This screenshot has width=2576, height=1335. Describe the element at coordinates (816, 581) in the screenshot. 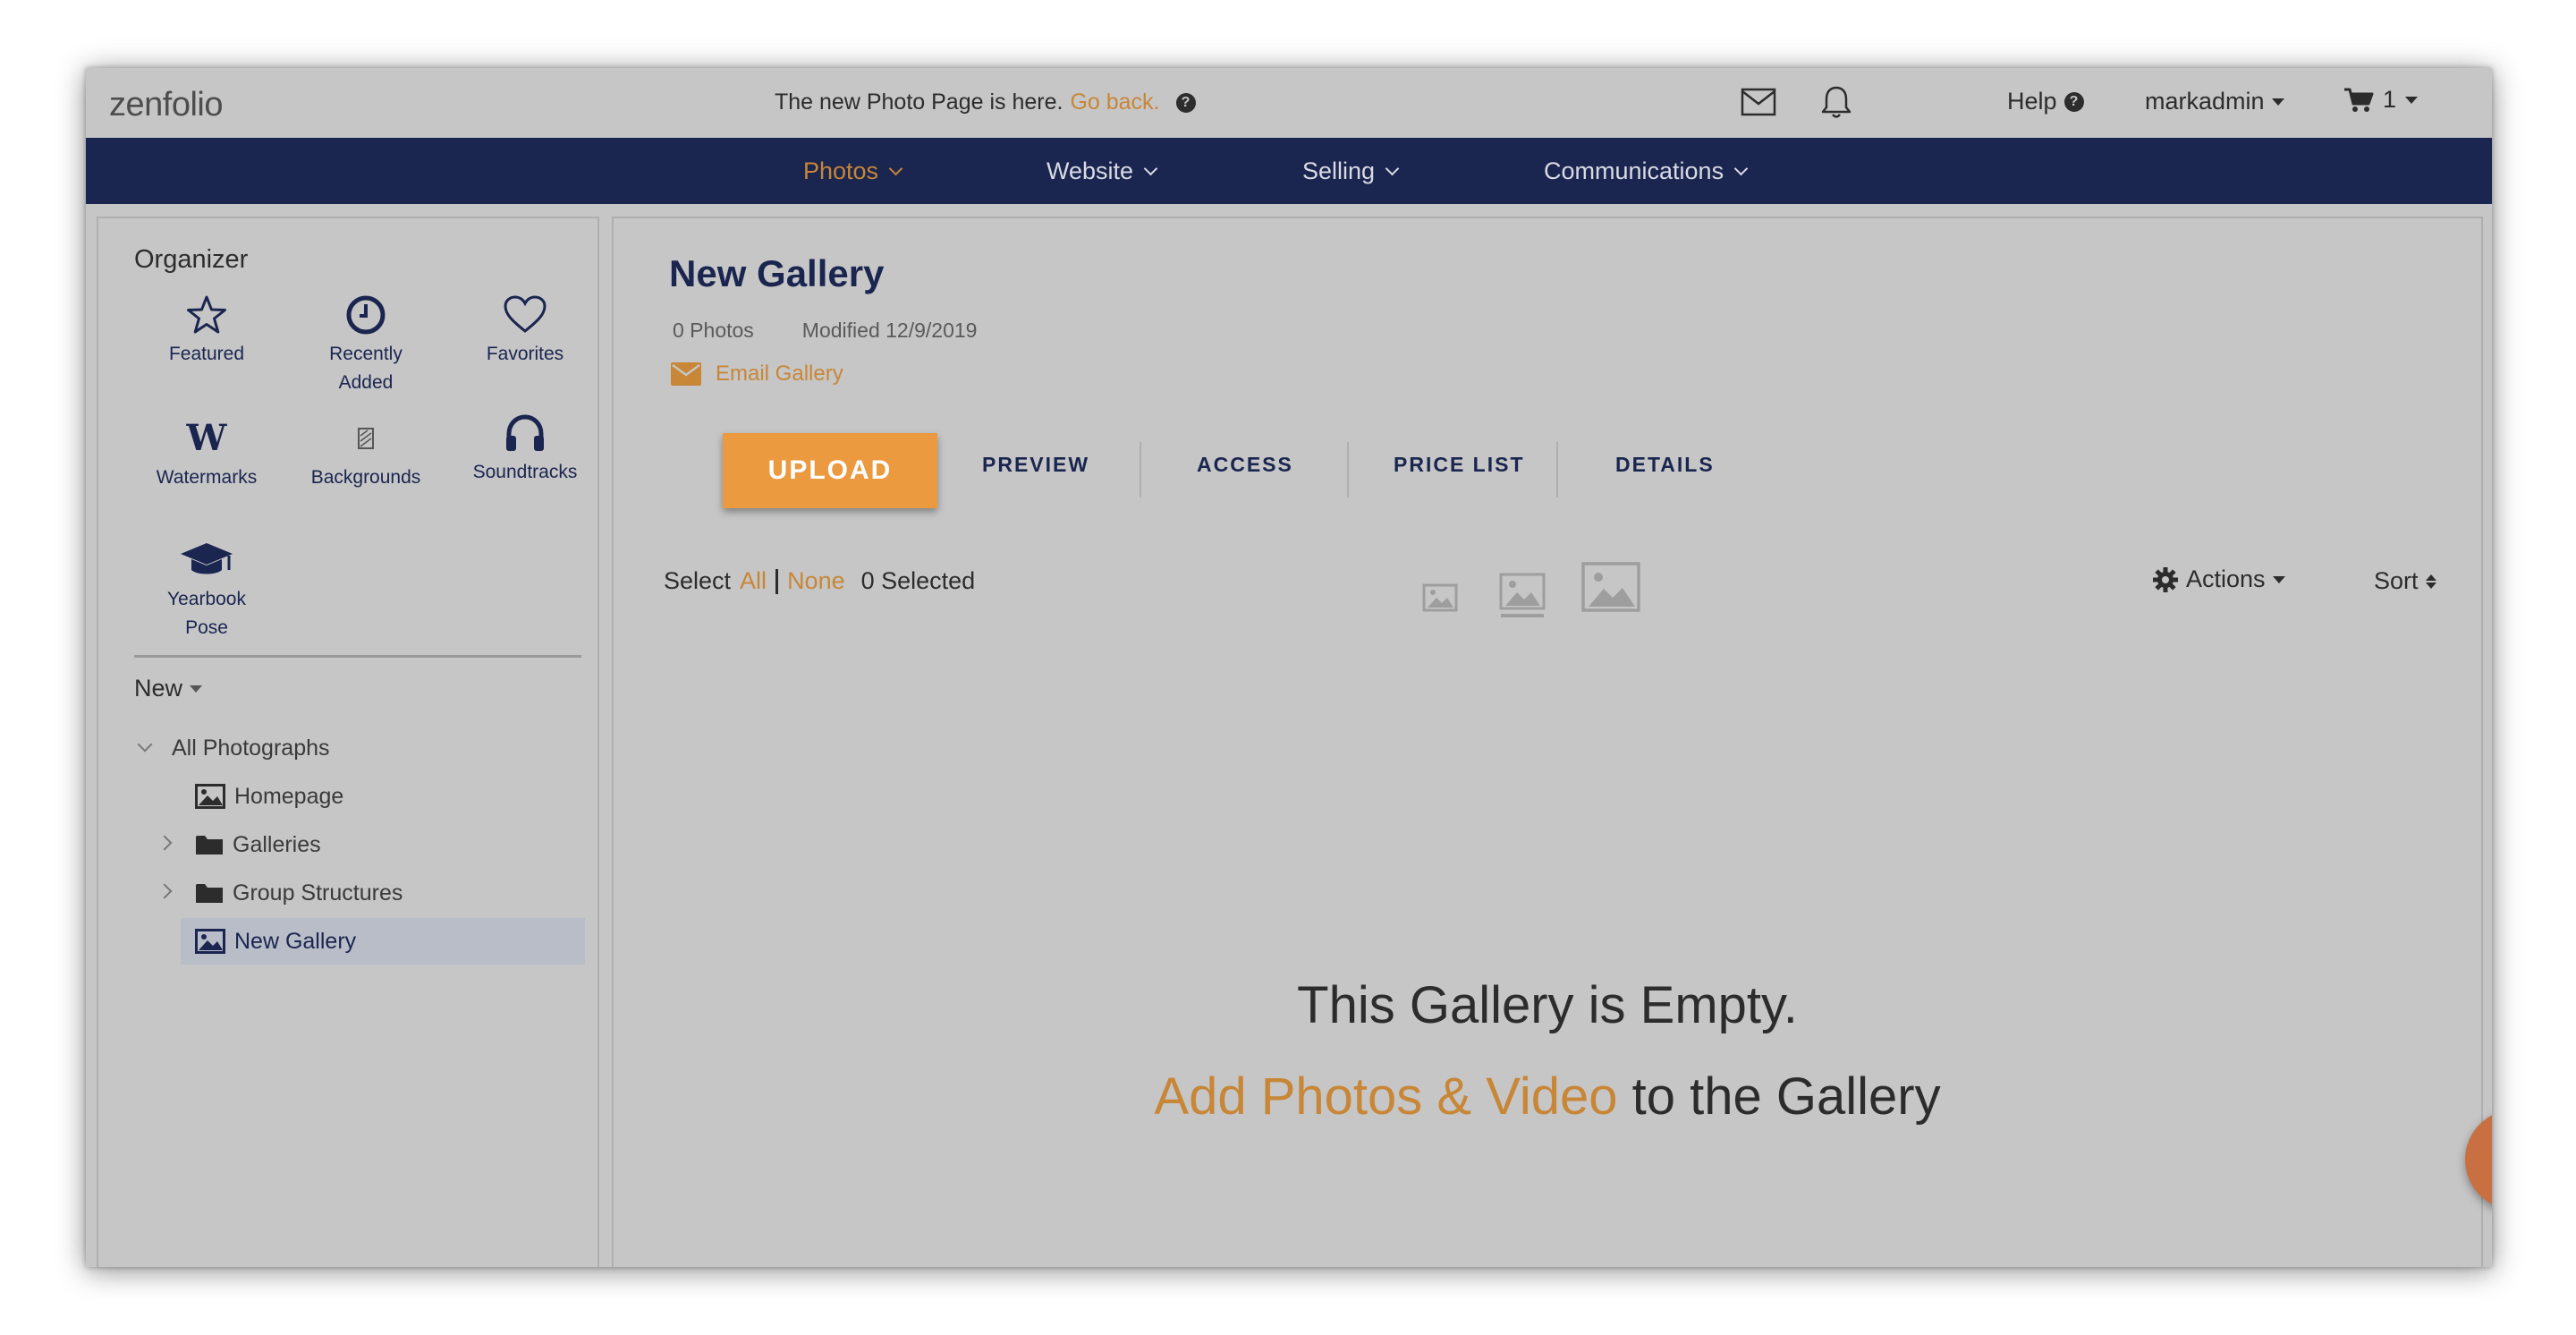

I see `select-none-link: None` at that location.